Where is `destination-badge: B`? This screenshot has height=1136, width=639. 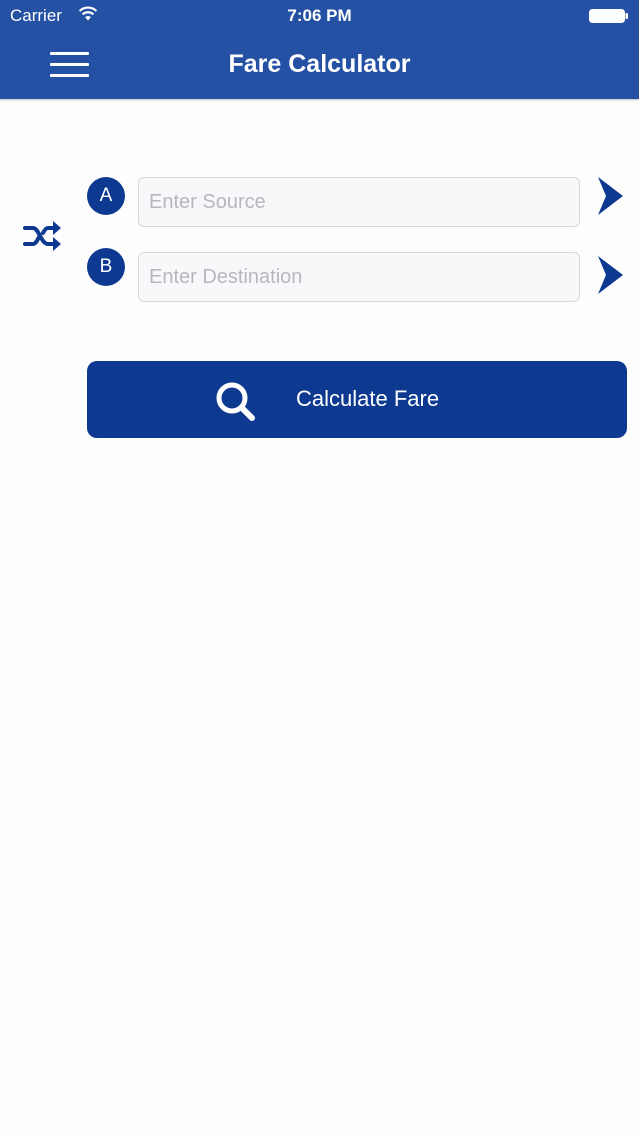
destination-badge: B is located at coordinates (106, 267).